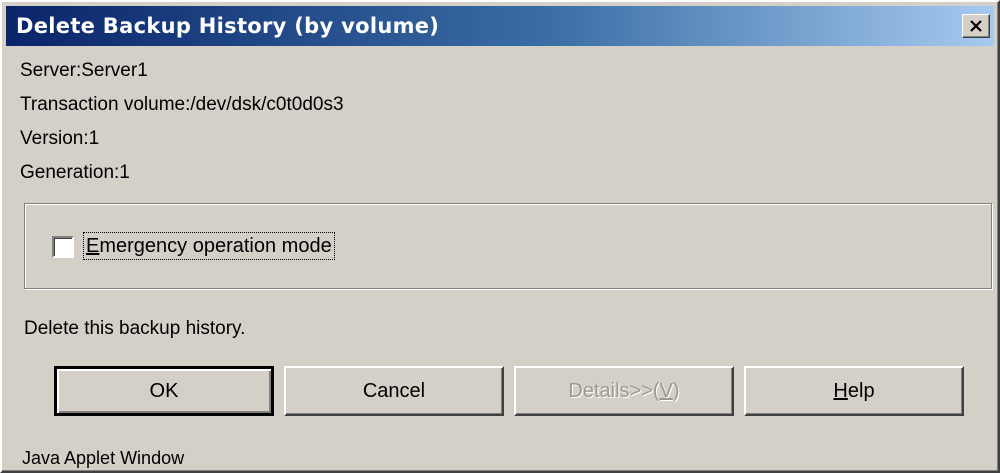 This screenshot has width=1000, height=473. I want to click on version-label: Version:1, so click(60, 138).